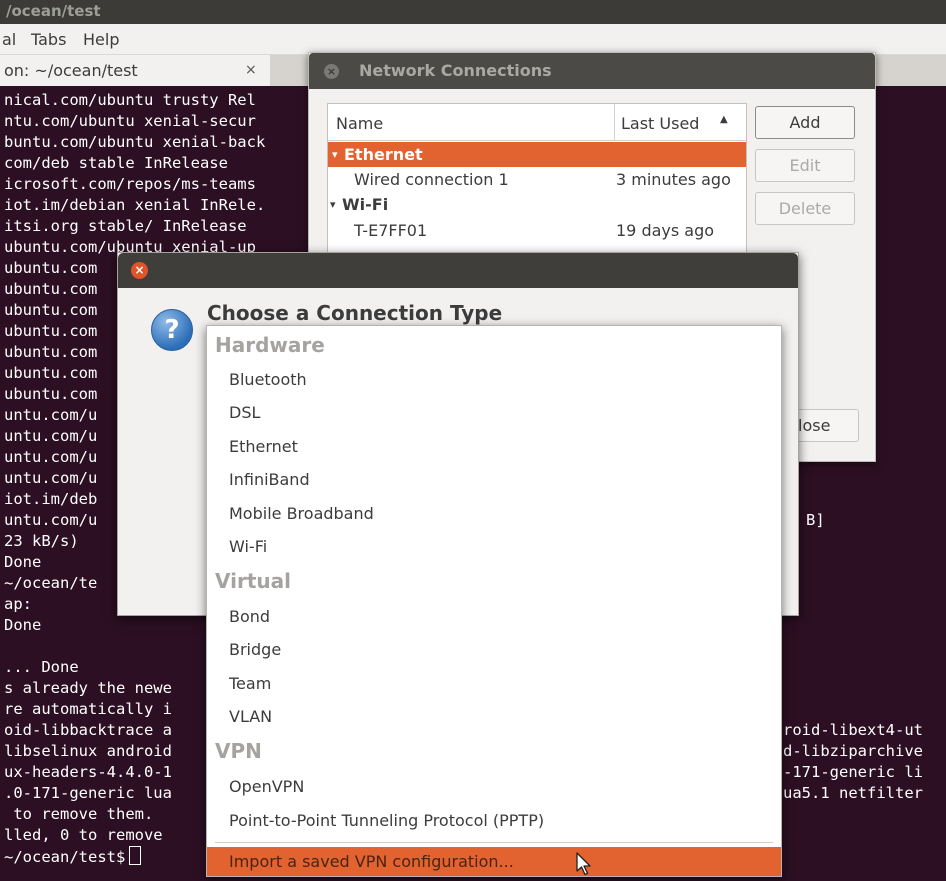 This screenshot has height=881, width=946. Describe the element at coordinates (135, 855) in the screenshot. I see `terminal-cursor` at that location.